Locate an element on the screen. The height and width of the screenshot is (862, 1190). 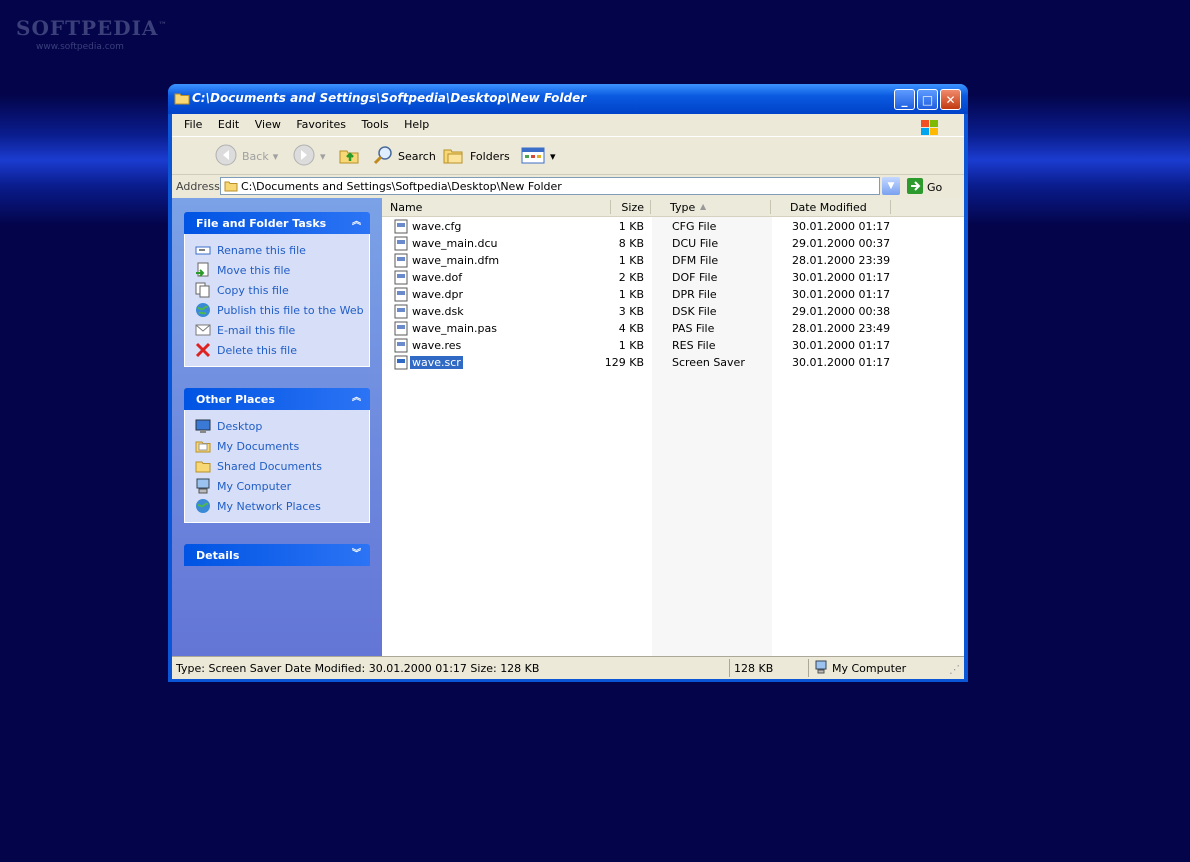
menu-edit: Edit is located at coordinates (228, 122).